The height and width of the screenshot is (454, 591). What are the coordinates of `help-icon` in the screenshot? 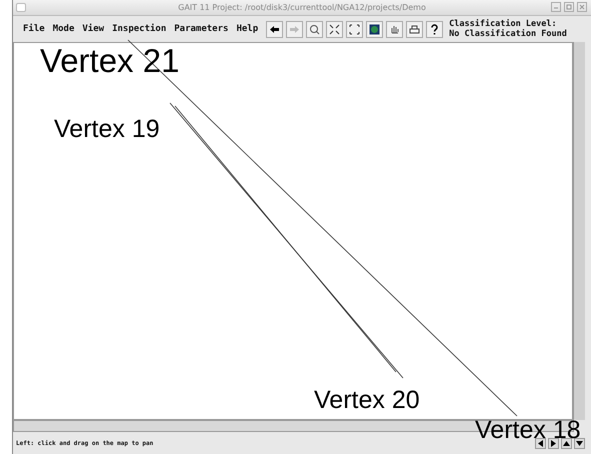 It's located at (434, 29).